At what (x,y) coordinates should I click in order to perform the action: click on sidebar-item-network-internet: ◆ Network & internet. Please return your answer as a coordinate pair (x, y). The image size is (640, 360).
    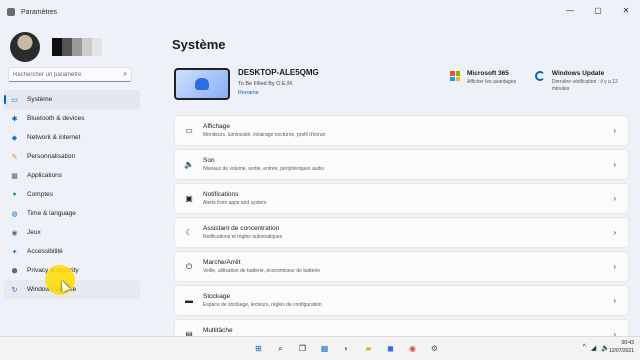
    Looking at the image, I should click on (72, 137).